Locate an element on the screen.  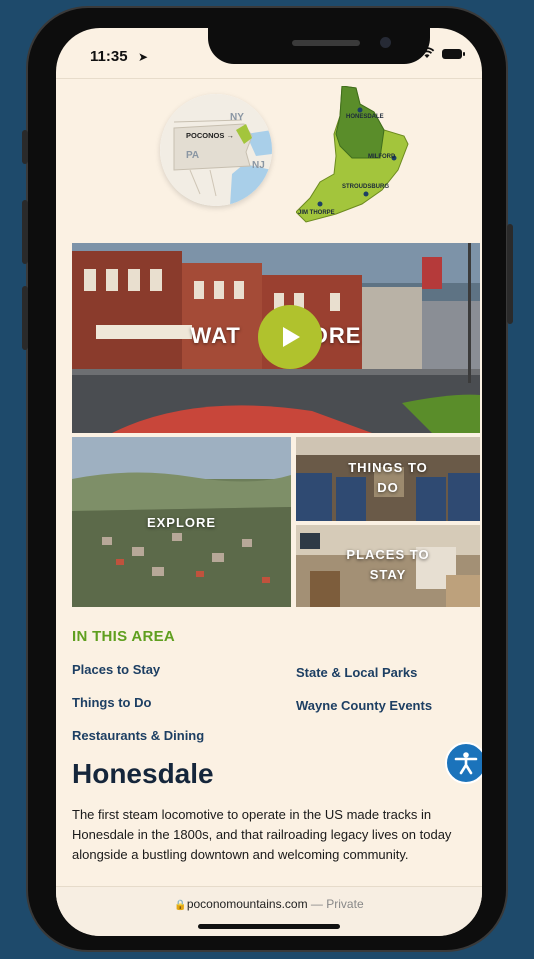
private-label: Private is located at coordinates (345, 904).